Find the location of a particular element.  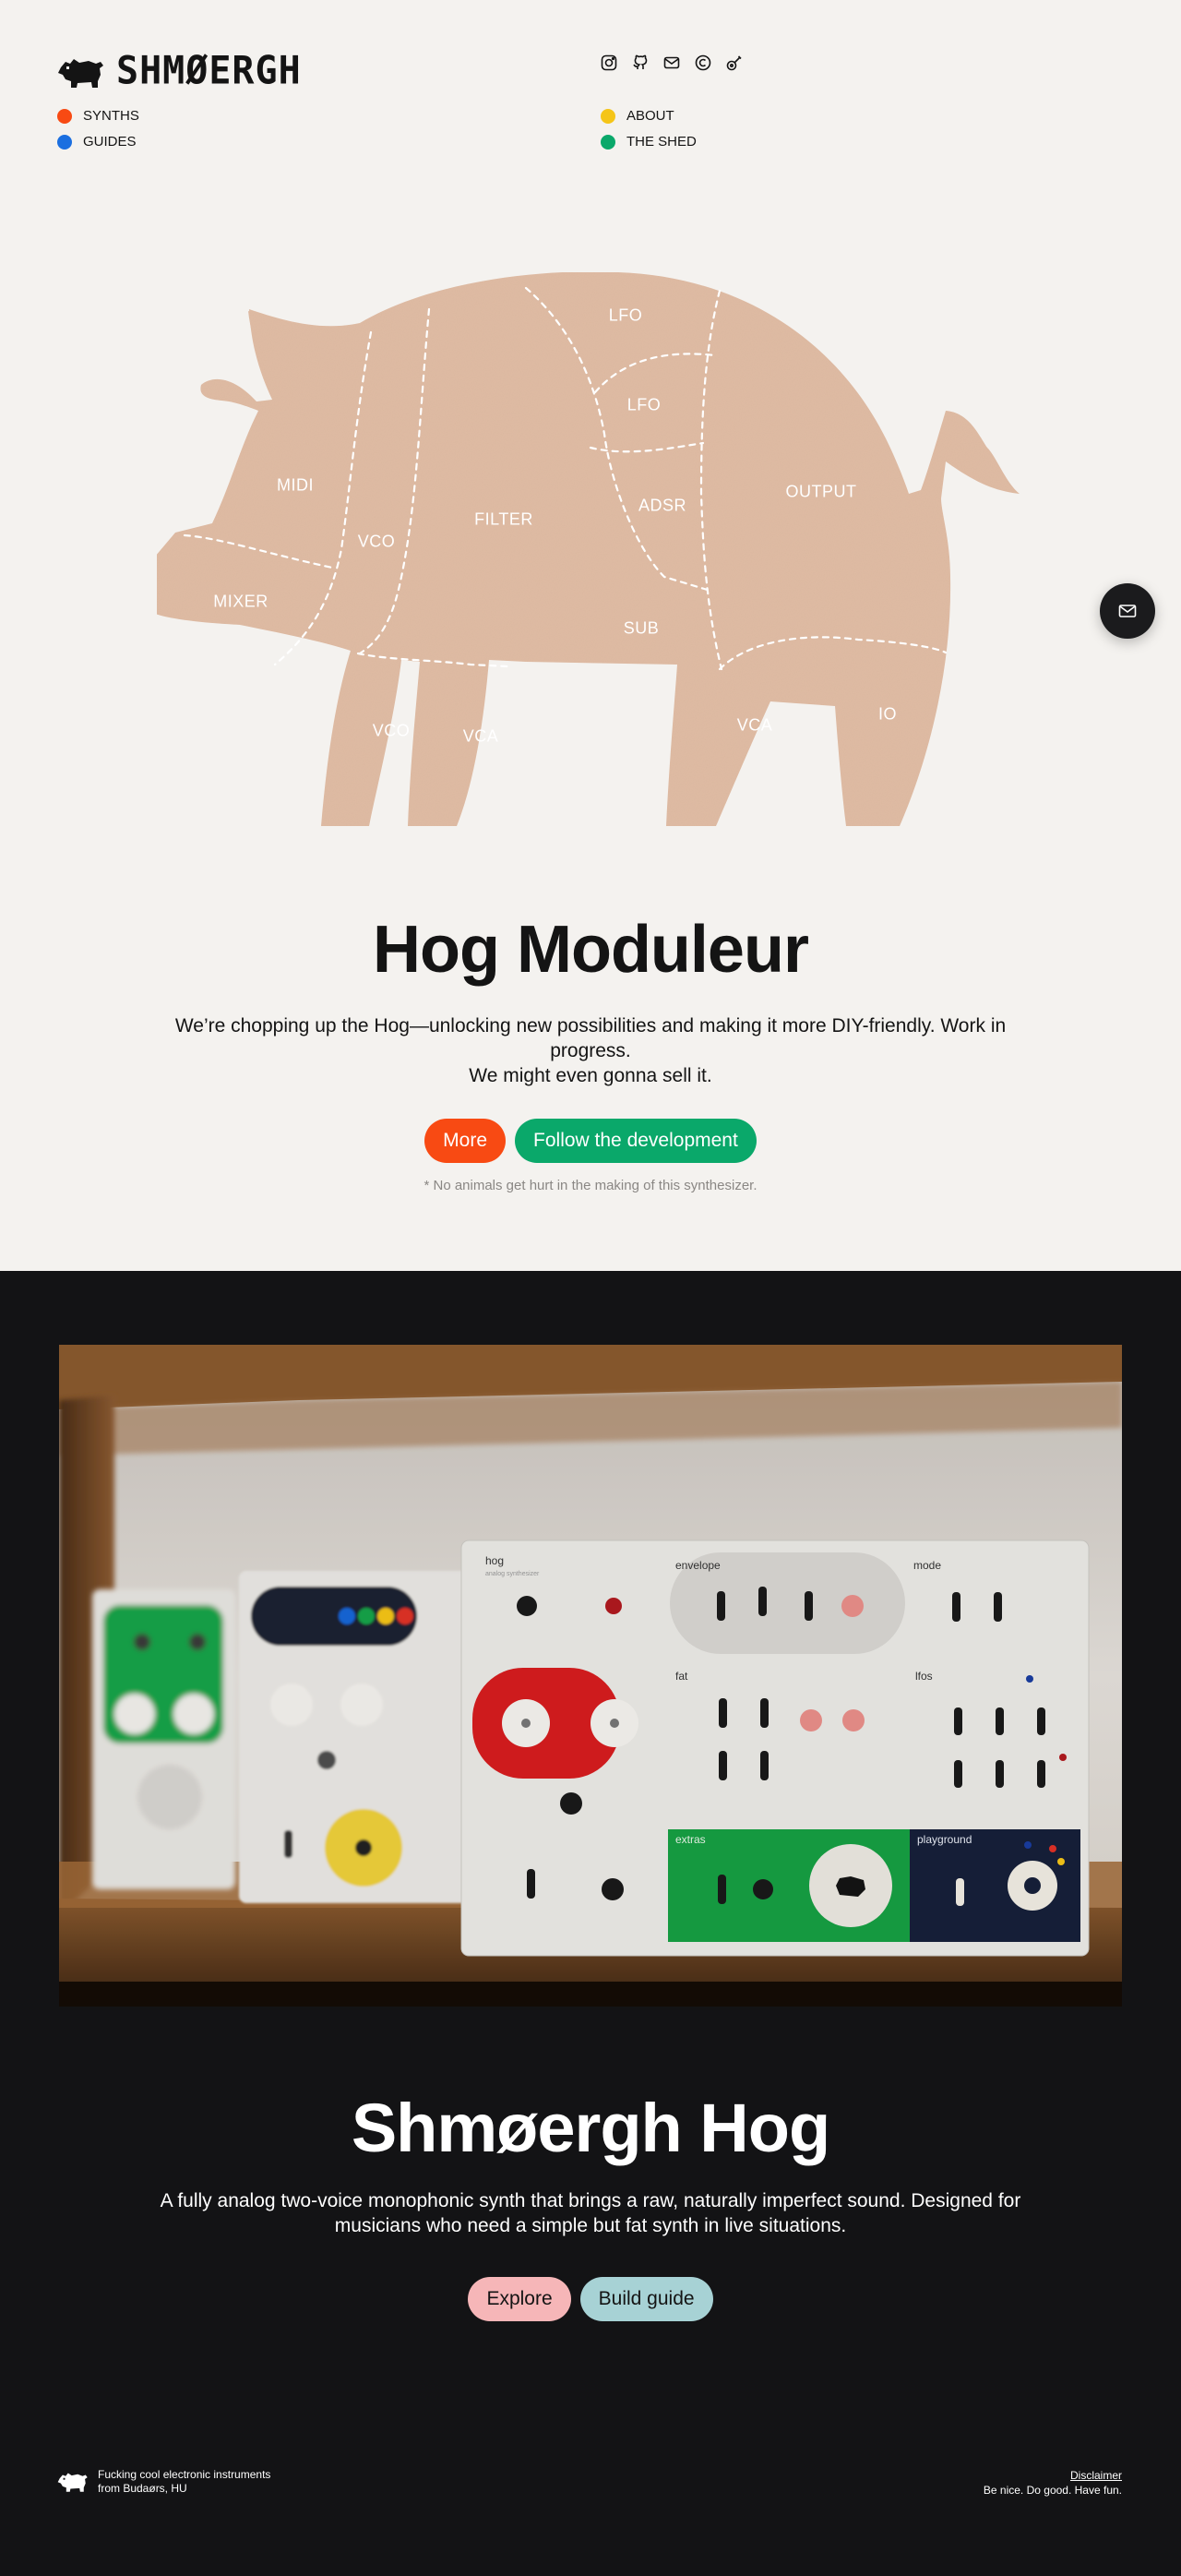

pig-section-midi: MIDI is located at coordinates (295, 486).